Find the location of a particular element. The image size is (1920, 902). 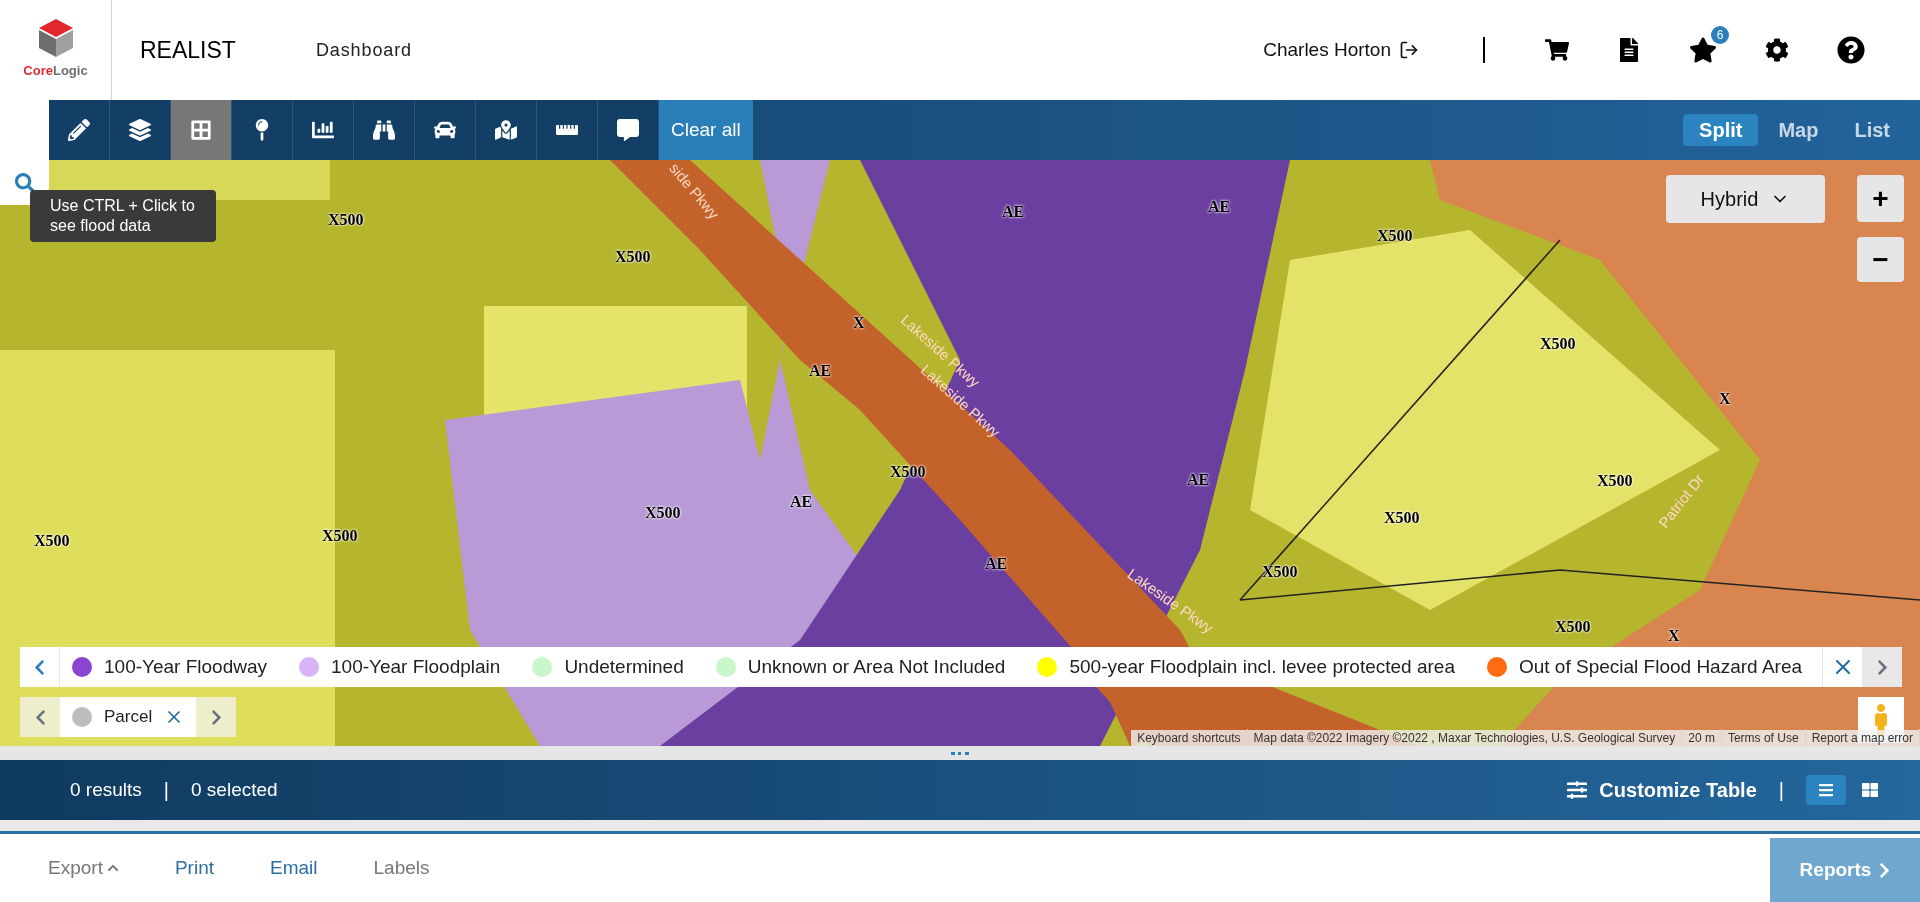

view-tab: List is located at coordinates (1872, 130).